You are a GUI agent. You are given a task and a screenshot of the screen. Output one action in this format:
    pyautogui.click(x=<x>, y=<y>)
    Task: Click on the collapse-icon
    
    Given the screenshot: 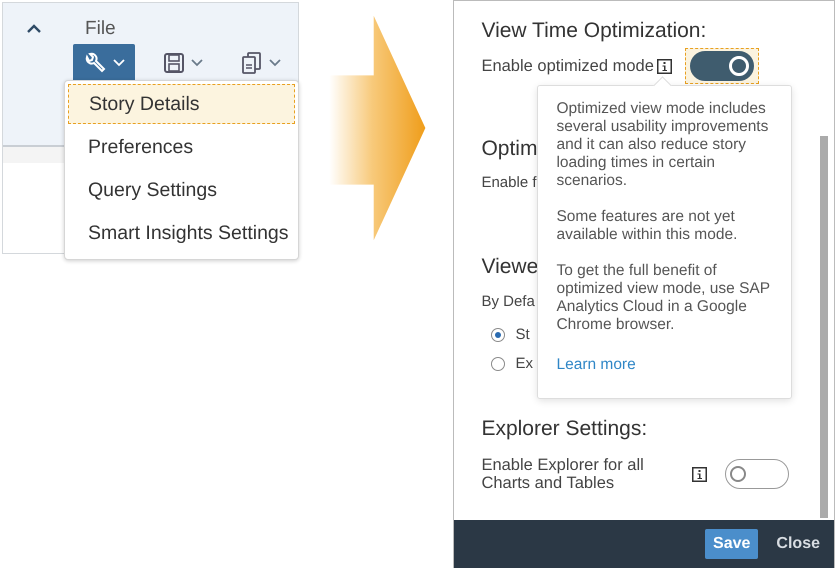 What is the action you would take?
    pyautogui.click(x=34, y=29)
    